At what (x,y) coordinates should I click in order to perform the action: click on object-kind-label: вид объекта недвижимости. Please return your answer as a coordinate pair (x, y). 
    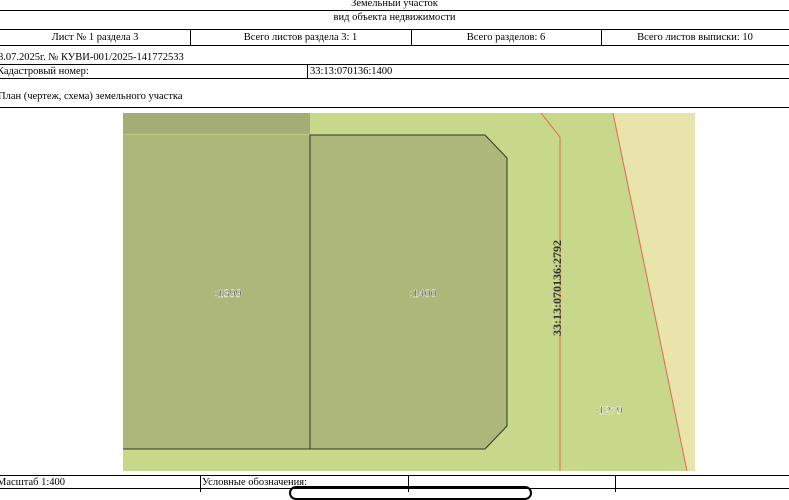
    Looking at the image, I should click on (394, 17).